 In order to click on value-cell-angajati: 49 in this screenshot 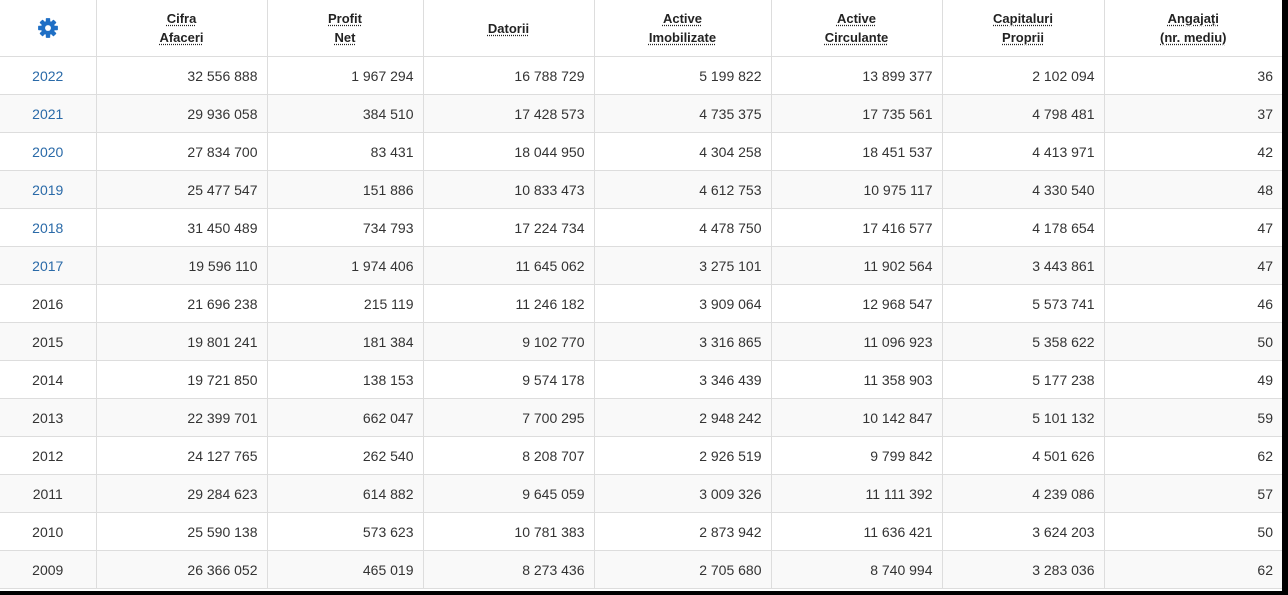, I will do `click(1193, 379)`.